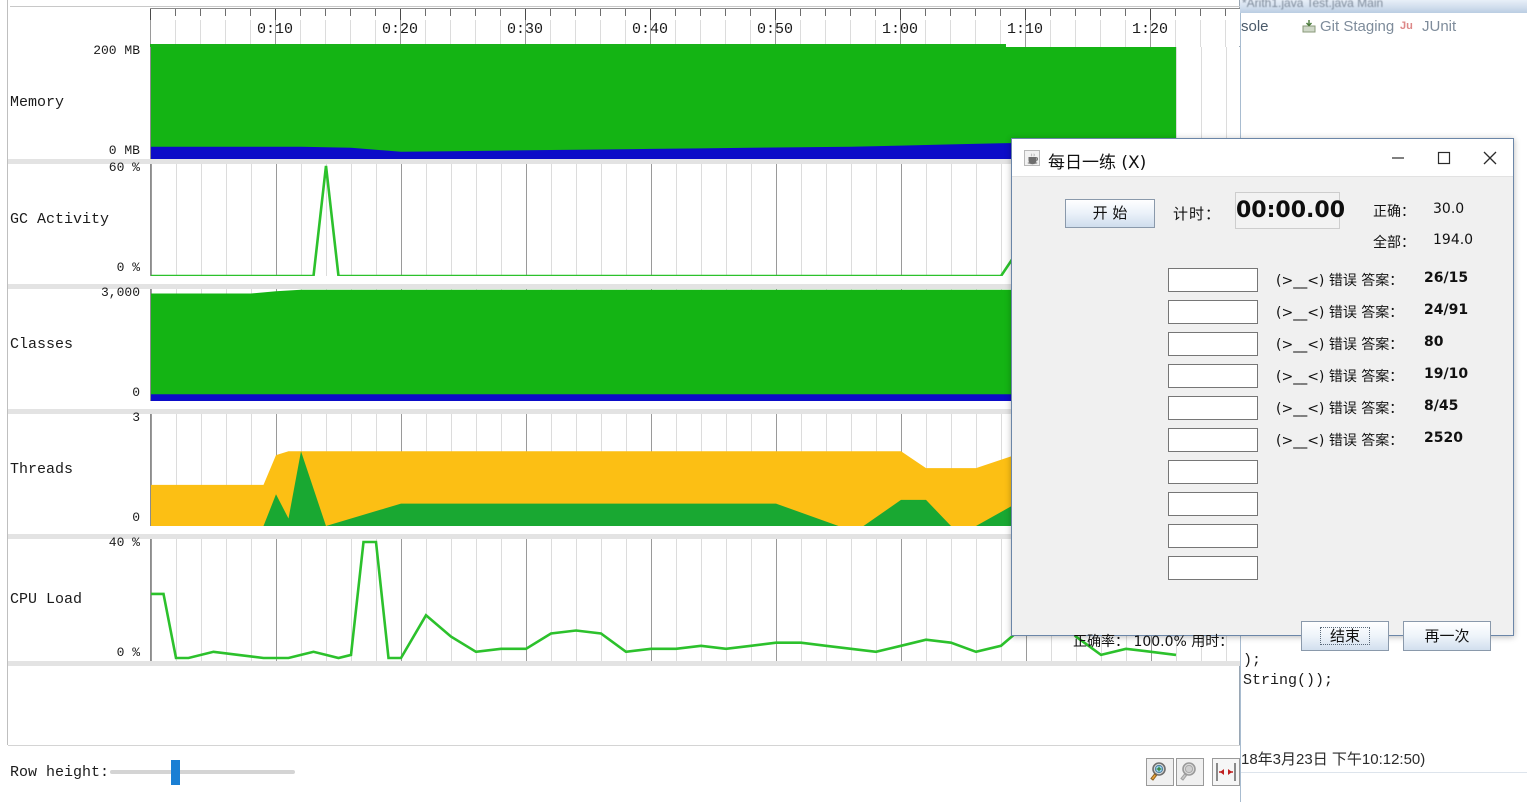 Image resolution: width=1527 pixels, height=802 pixels. What do you see at coordinates (1150, 29) in the screenshot?
I see `axis-tick-label: 1:20` at bounding box center [1150, 29].